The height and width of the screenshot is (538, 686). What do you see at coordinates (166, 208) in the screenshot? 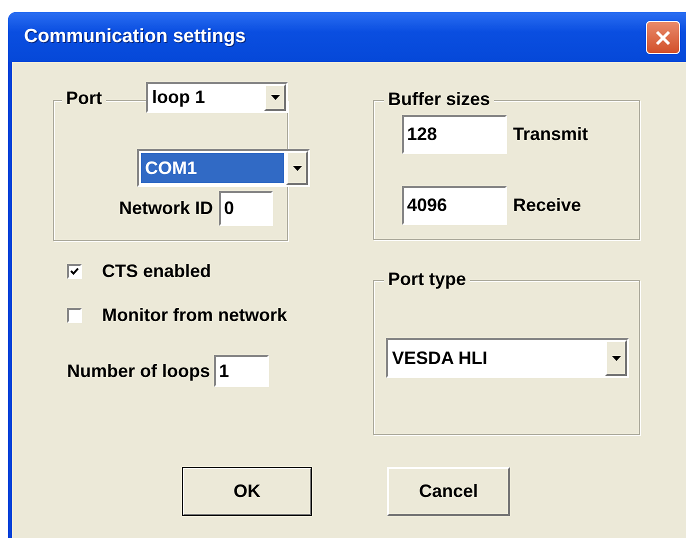
I see `network-id-label: Network ID` at bounding box center [166, 208].